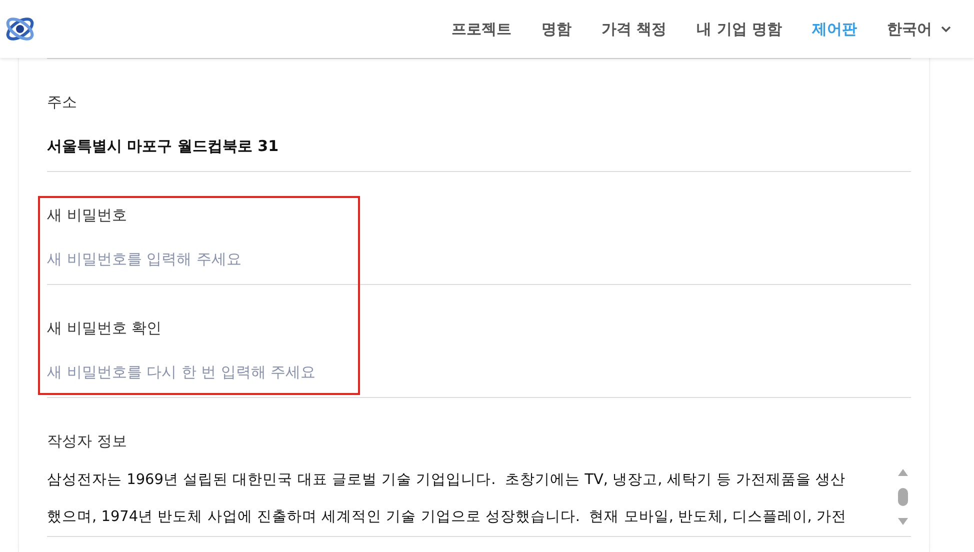 This screenshot has width=974, height=552. I want to click on password-field: 새 비밀번호를 다시 한 번 입력해 주세요, so click(479, 372).